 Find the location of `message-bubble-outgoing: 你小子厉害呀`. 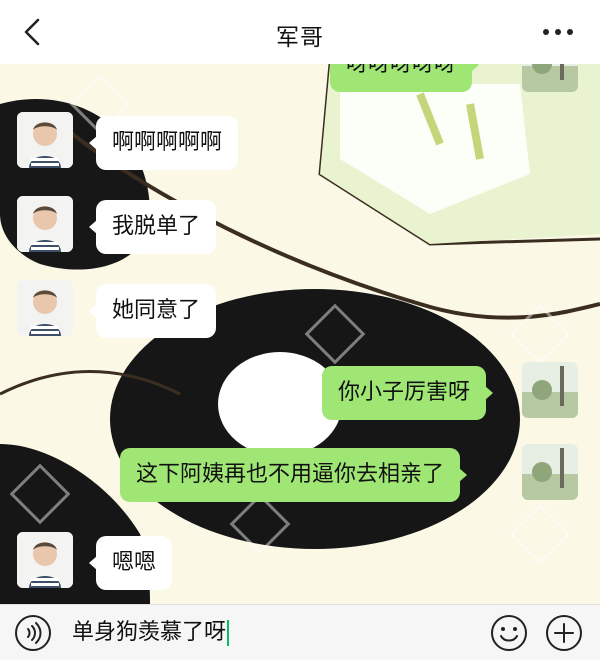

message-bubble-outgoing: 你小子厉害呀 is located at coordinates (408, 393).